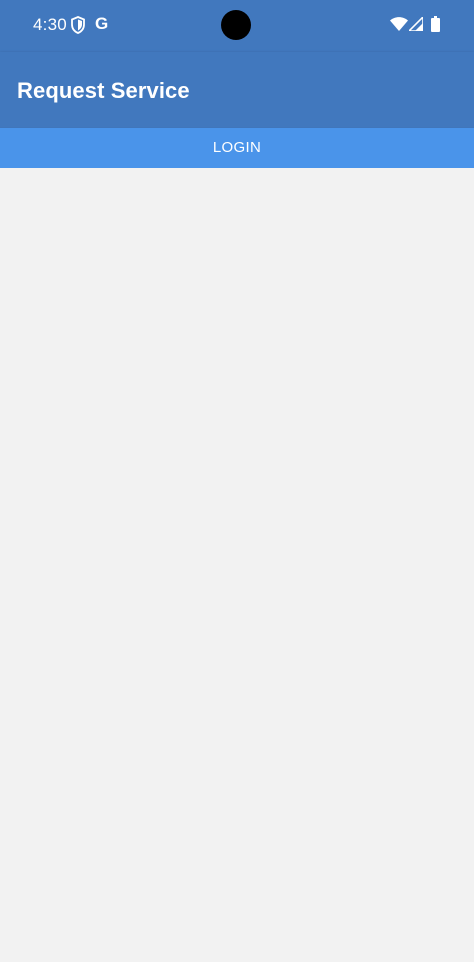 This screenshot has height=962, width=474. Describe the element at coordinates (399, 24) in the screenshot. I see `wifi-icon` at that location.